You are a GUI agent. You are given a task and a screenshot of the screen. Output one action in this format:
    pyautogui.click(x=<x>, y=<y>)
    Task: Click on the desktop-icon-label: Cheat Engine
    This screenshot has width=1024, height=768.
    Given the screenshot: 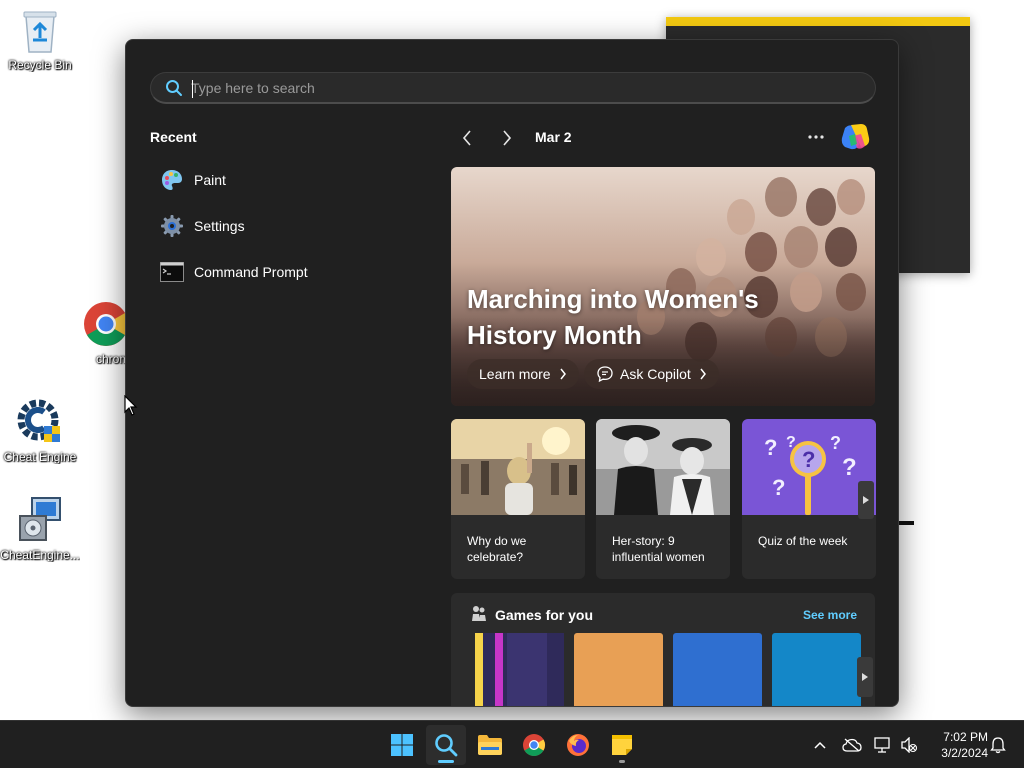 What is the action you would take?
    pyautogui.click(x=40, y=457)
    